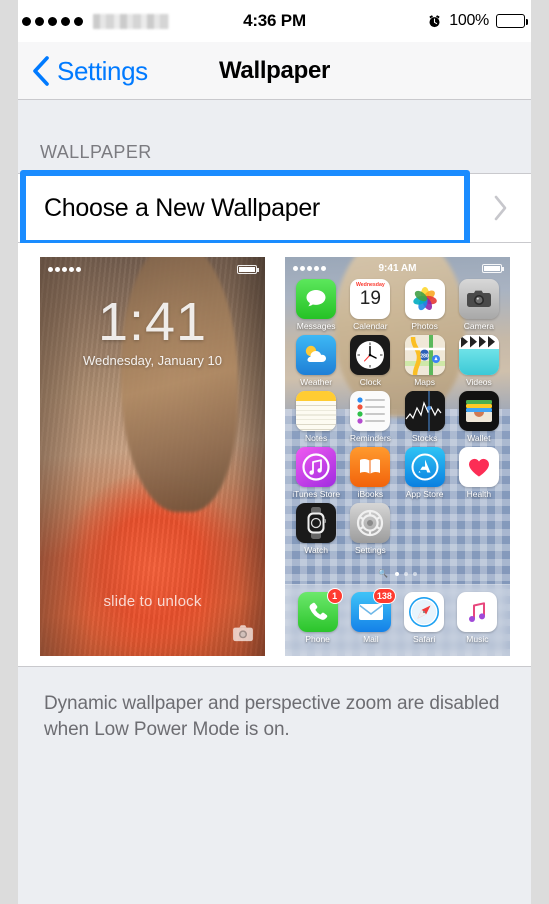 This screenshot has width=549, height=904. What do you see at coordinates (424, 326) in the screenshot?
I see `app-label: Photos` at bounding box center [424, 326].